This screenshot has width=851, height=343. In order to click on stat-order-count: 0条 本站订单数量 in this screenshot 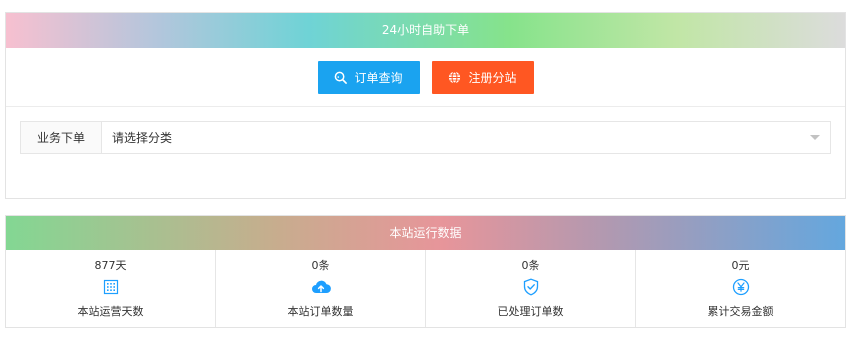, I will do `click(321, 288)`.